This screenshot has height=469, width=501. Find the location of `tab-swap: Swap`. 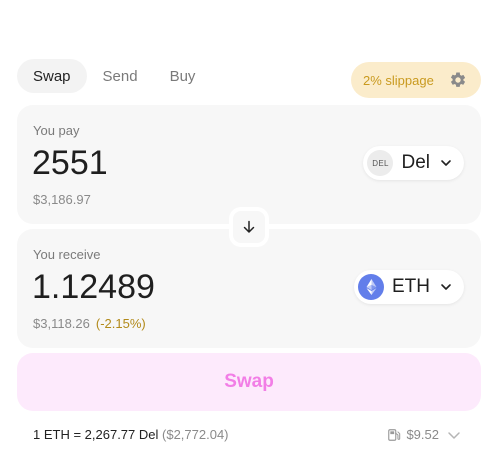

tab-swap: Swap is located at coordinates (52, 76).